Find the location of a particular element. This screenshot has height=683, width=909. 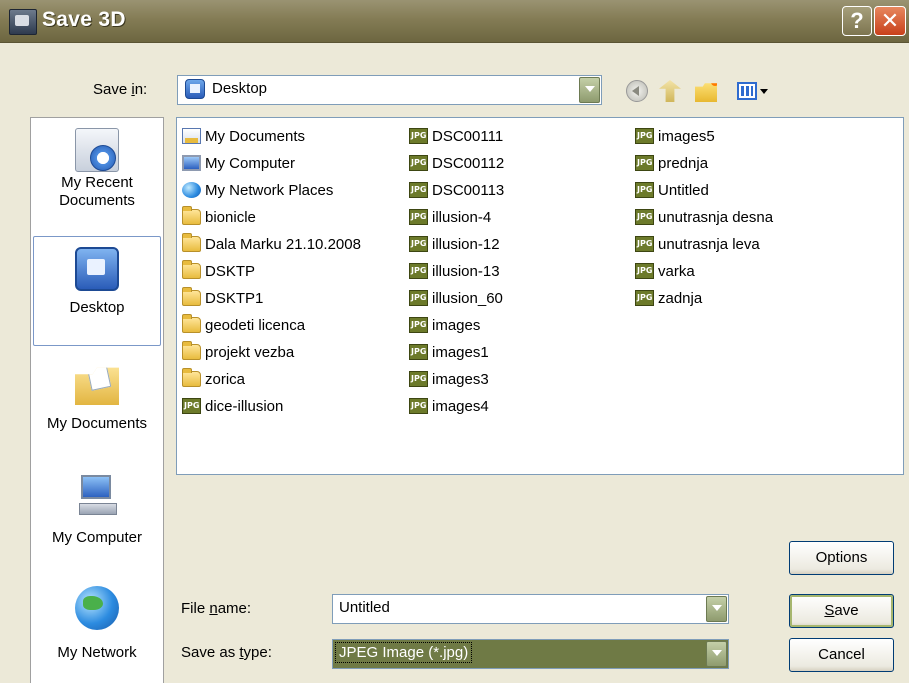

file-name: DSC00112 is located at coordinates (468, 163).